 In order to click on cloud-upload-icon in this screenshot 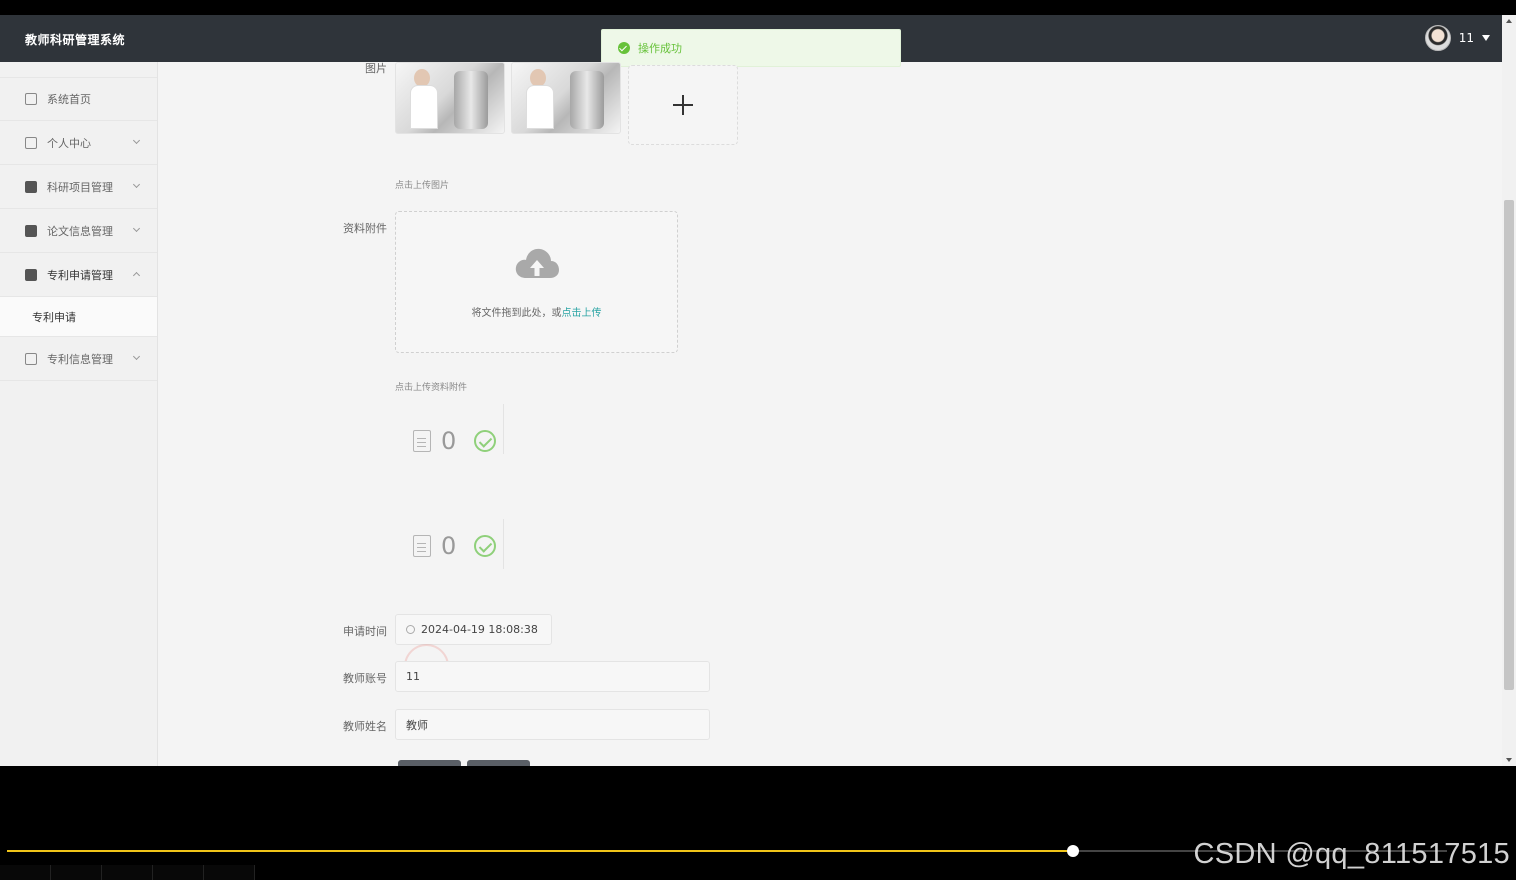, I will do `click(537, 263)`.